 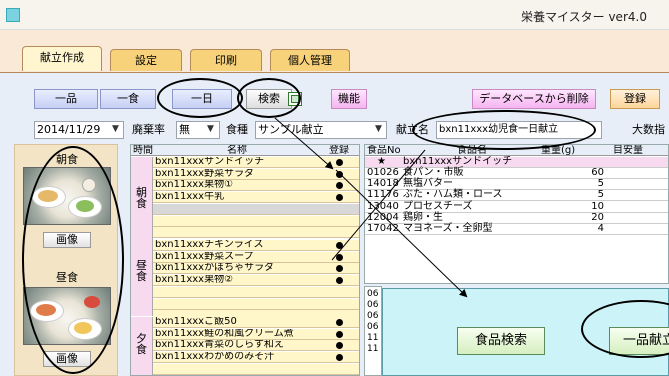 I want to click on menu-item-name: bxn11xxx果物①, so click(x=194, y=185).